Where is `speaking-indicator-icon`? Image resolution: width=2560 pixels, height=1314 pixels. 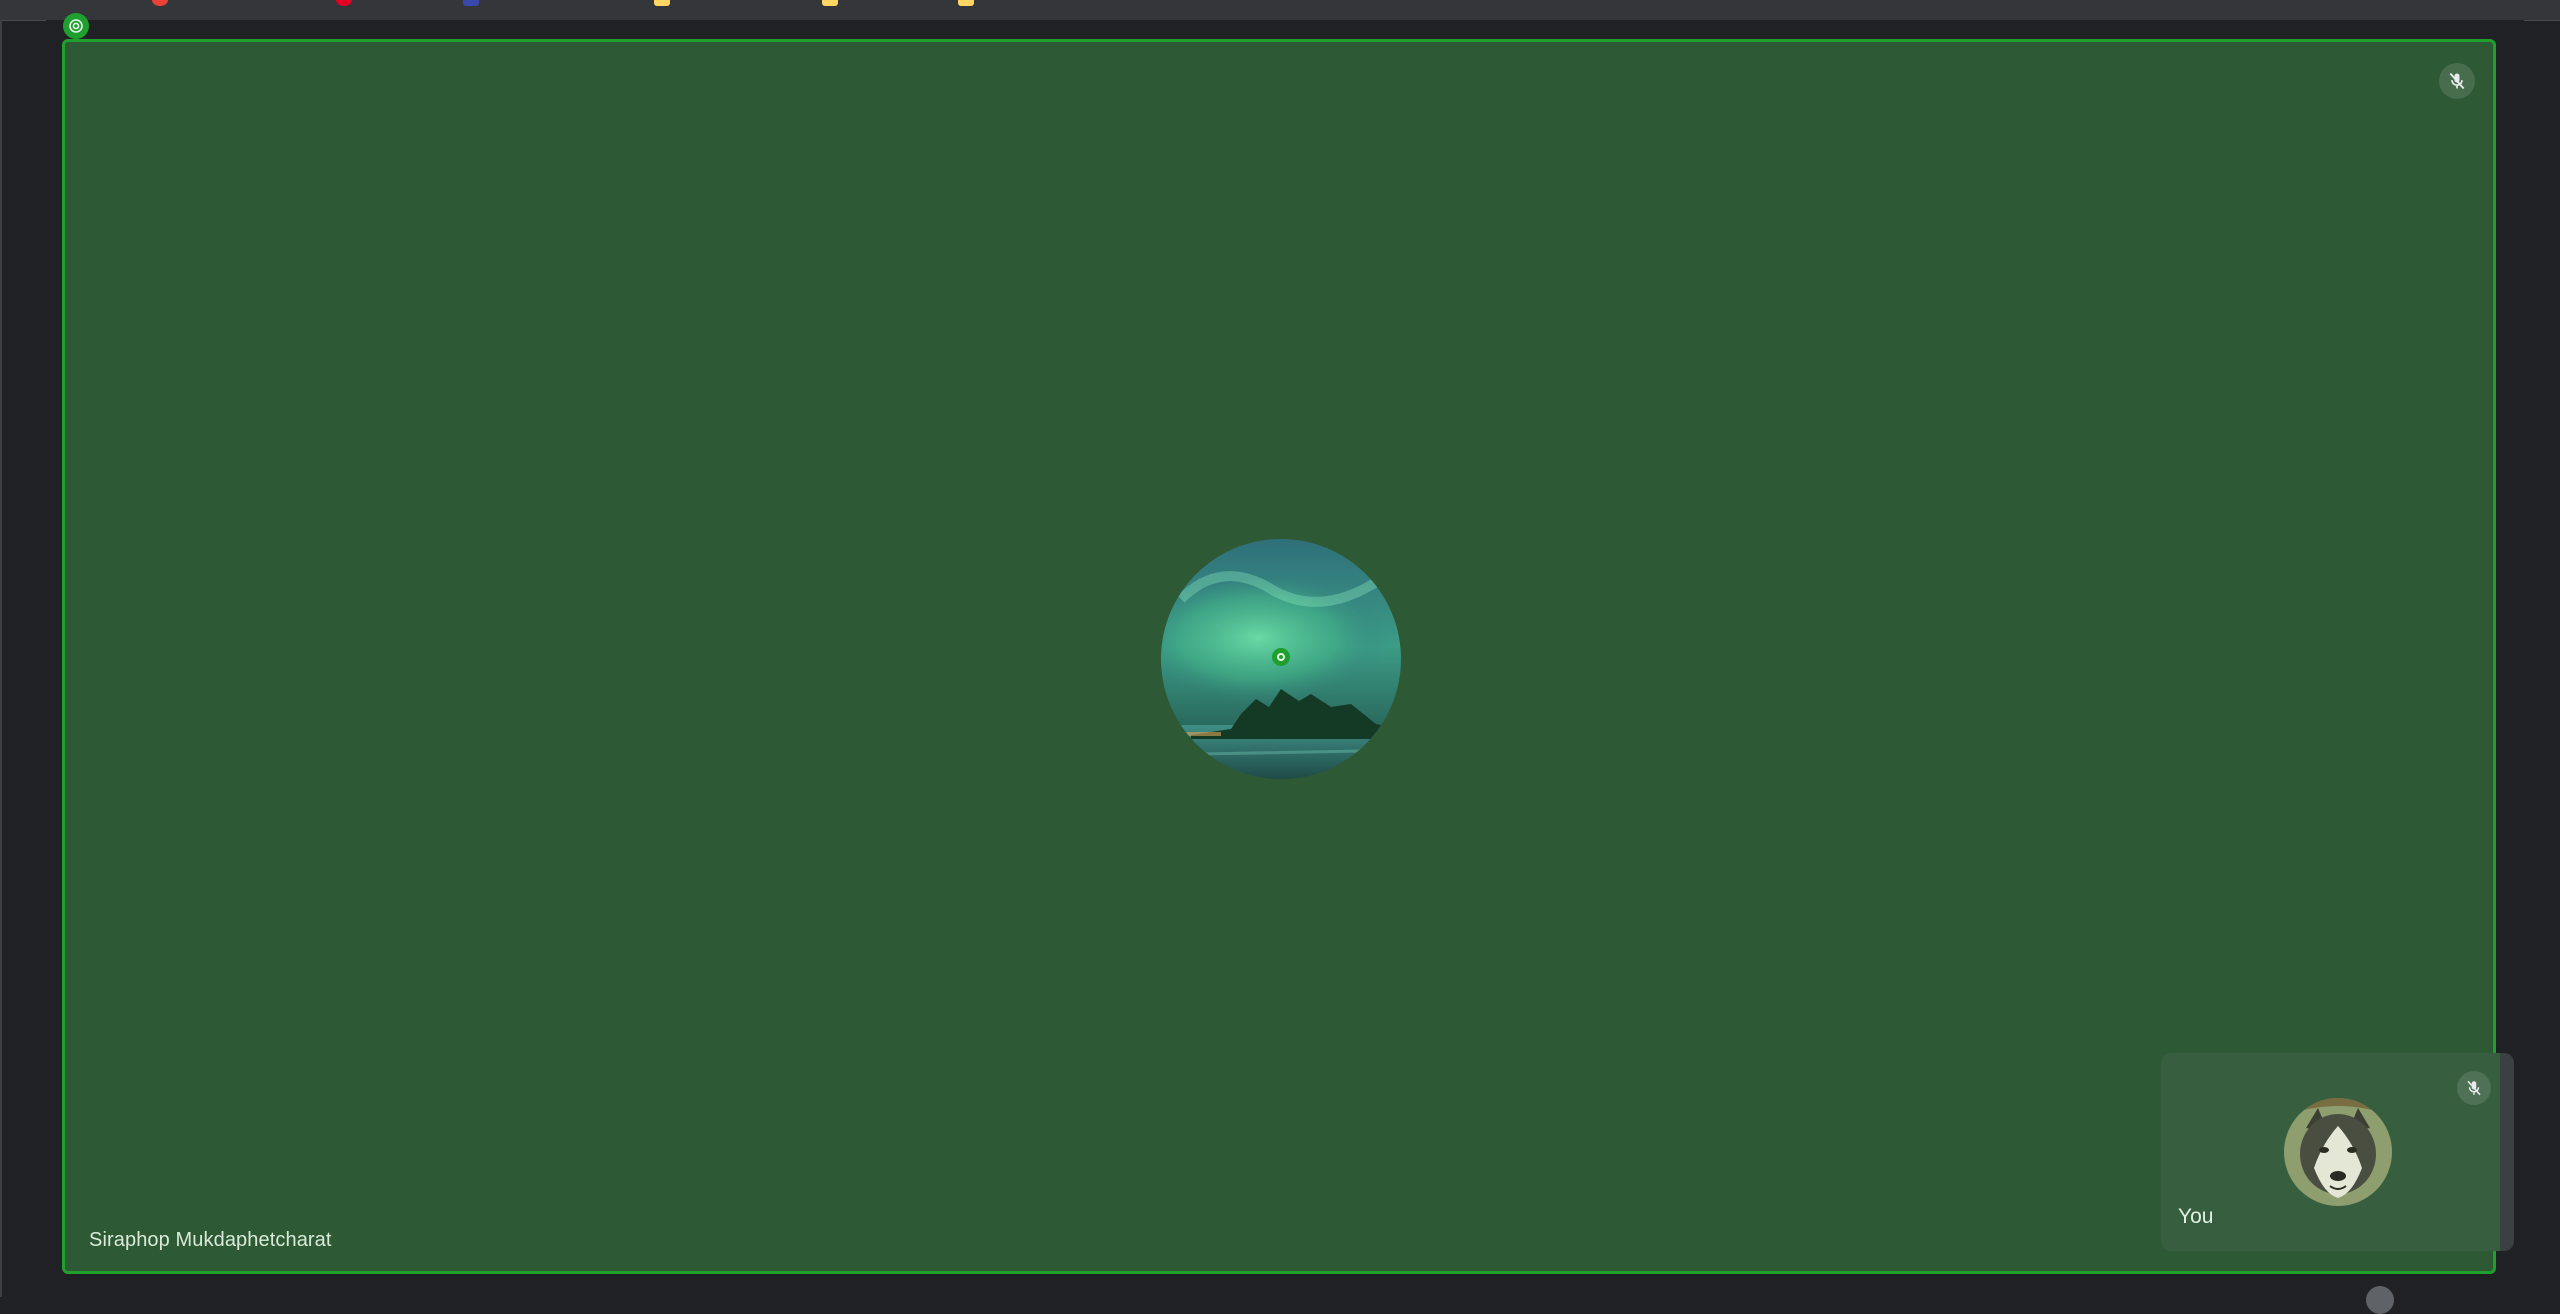 speaking-indicator-icon is located at coordinates (76, 26).